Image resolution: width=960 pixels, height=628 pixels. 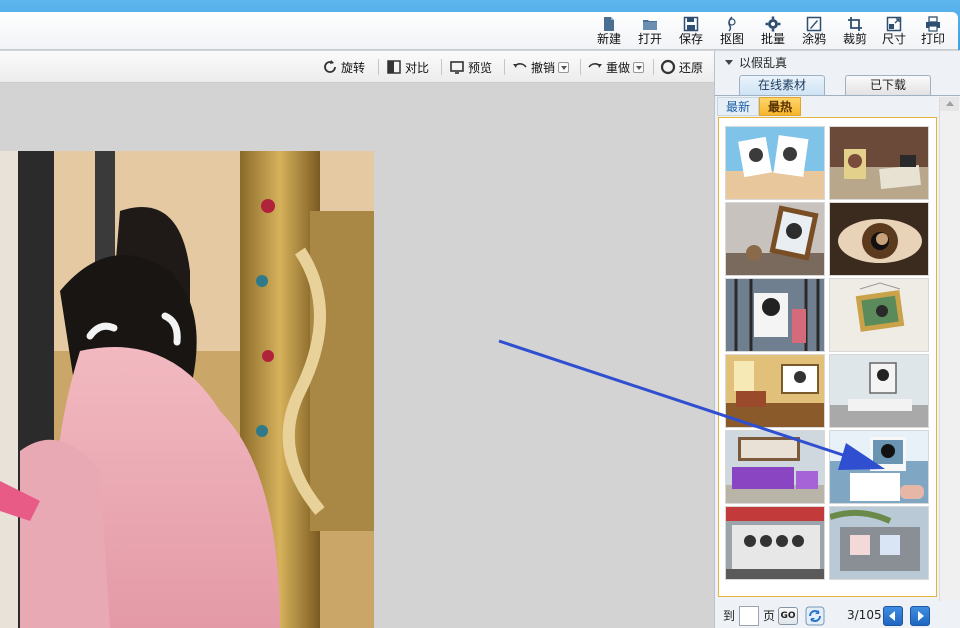 What do you see at coordinates (729, 62) in the screenshot?
I see `collapse-triangle-icon` at bounding box center [729, 62].